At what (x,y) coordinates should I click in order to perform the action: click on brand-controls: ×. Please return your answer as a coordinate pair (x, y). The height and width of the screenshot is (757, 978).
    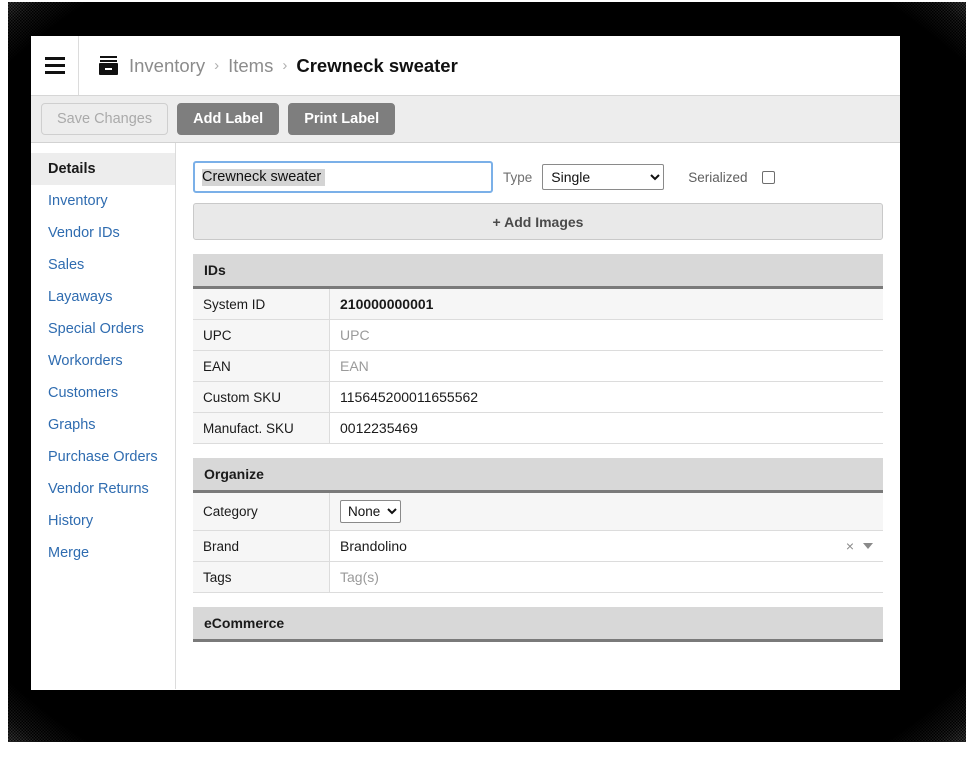
    Looking at the image, I should click on (859, 546).